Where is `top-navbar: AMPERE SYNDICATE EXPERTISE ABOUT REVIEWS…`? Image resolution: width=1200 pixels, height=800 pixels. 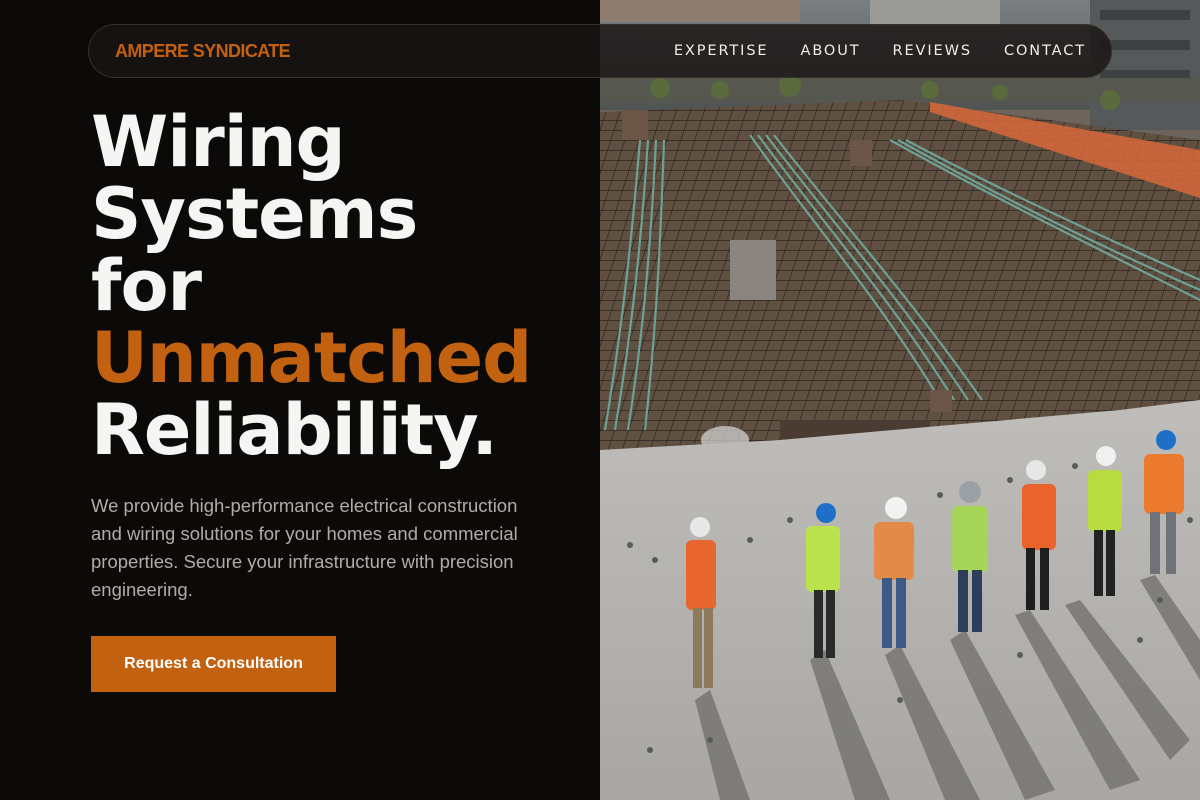
top-navbar: AMPERE SYNDICATE EXPERTISE ABOUT REVIEWS… is located at coordinates (600, 51).